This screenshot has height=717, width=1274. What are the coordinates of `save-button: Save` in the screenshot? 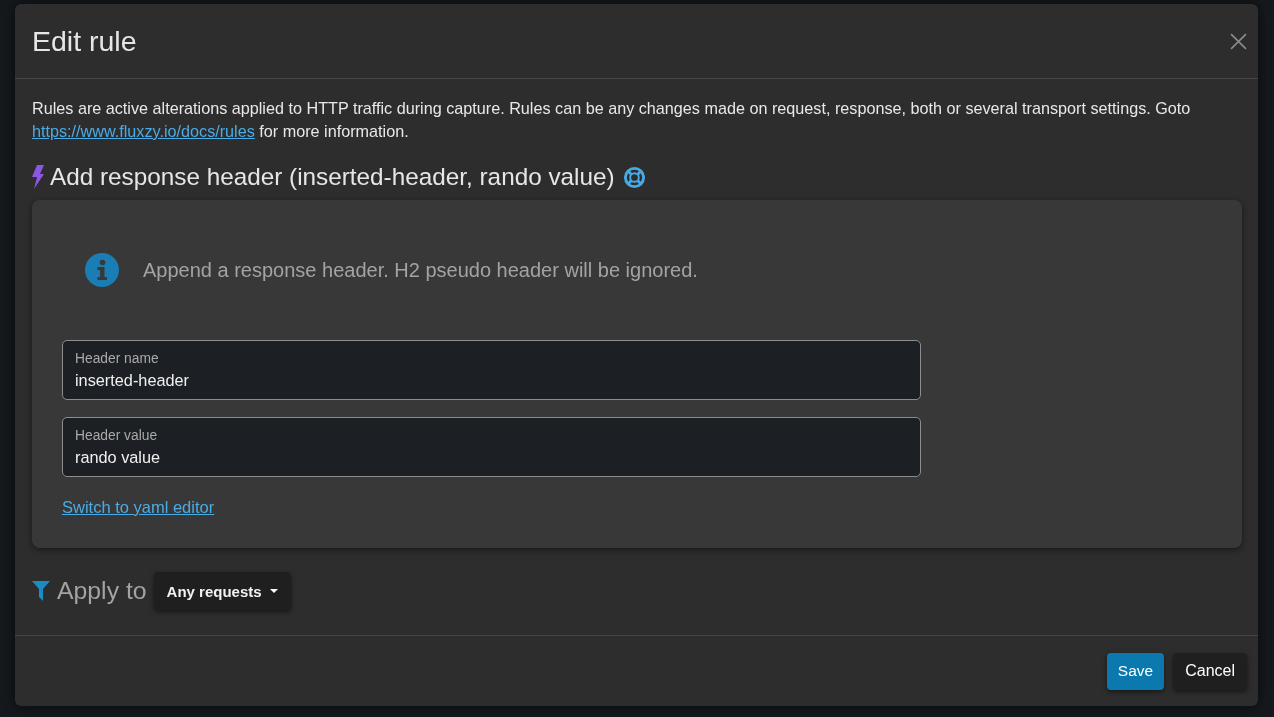 It's located at (1135, 671).